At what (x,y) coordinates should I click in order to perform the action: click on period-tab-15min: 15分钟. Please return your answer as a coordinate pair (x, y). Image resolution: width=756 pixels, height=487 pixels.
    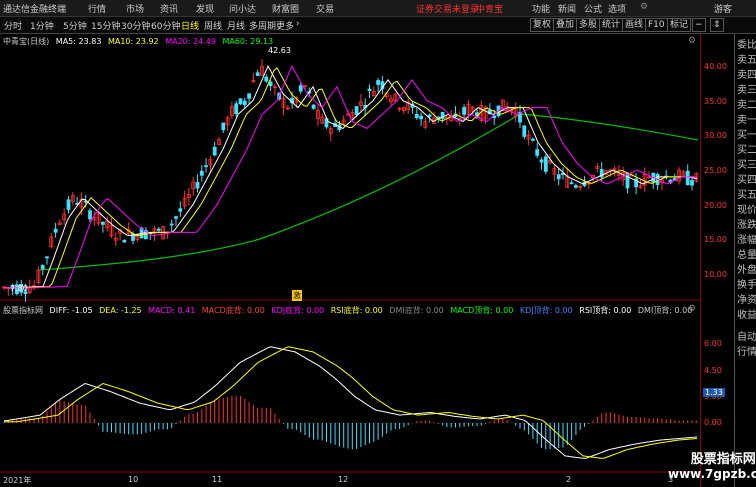
    Looking at the image, I should click on (105, 25).